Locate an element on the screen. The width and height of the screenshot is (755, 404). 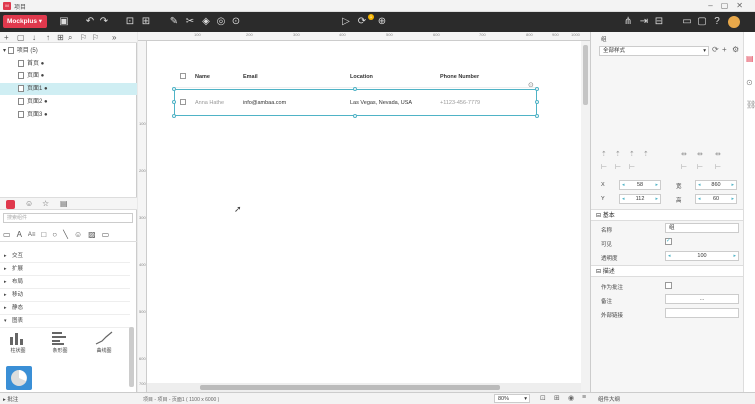
flip-icon: ⇹ is located at coordinates (718, 154).